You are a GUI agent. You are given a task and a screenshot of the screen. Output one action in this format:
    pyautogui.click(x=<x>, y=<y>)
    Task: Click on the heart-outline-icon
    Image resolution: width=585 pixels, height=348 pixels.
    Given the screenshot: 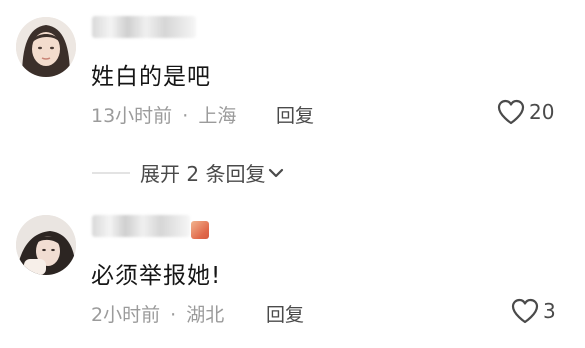 What is the action you would take?
    pyautogui.click(x=525, y=311)
    